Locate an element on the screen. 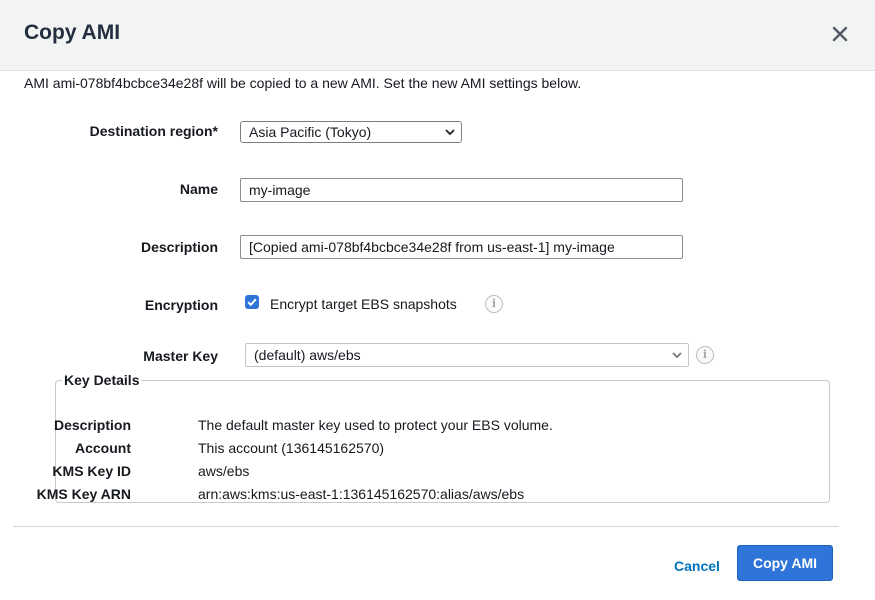 This screenshot has height=600, width=875. cancel-button: Cancel is located at coordinates (697, 566).